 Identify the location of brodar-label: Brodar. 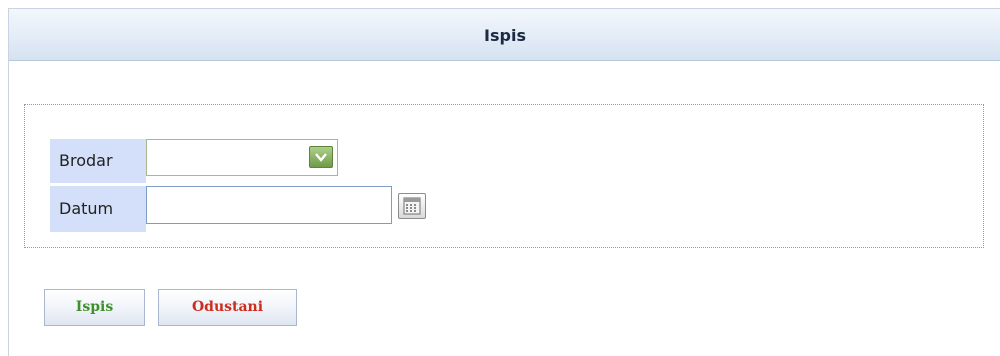
(98, 161).